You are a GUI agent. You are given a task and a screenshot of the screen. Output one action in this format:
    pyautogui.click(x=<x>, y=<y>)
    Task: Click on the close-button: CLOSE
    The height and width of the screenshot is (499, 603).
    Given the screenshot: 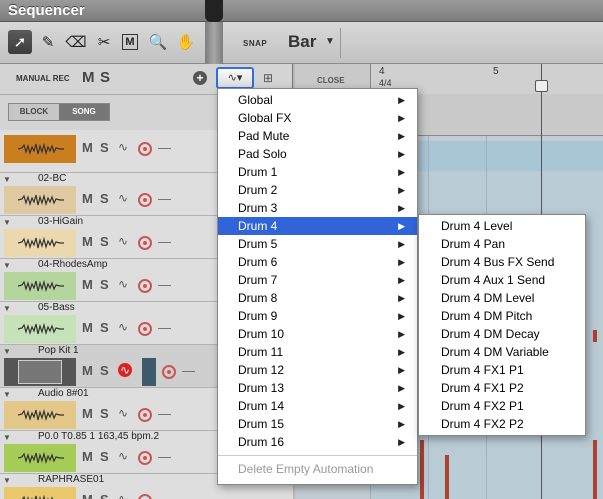 What is the action you would take?
    pyautogui.click(x=331, y=80)
    